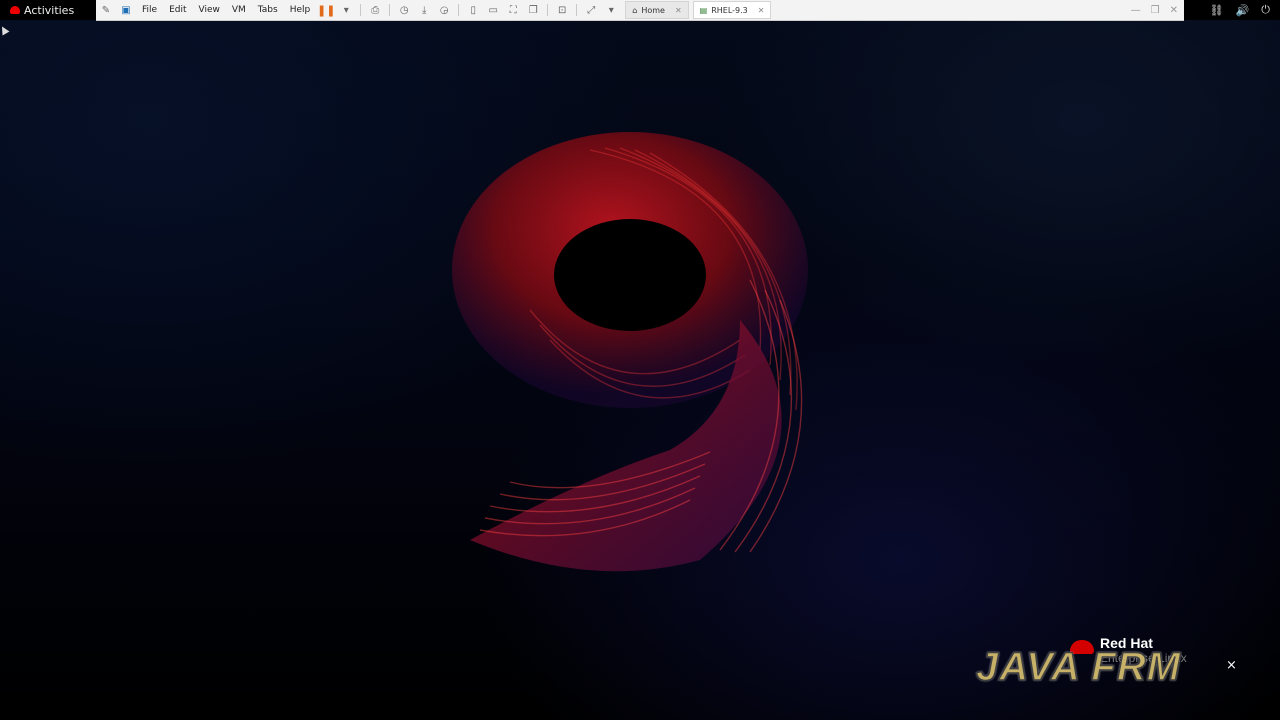  I want to click on pause-icon: ❚❚, so click(326, 10).